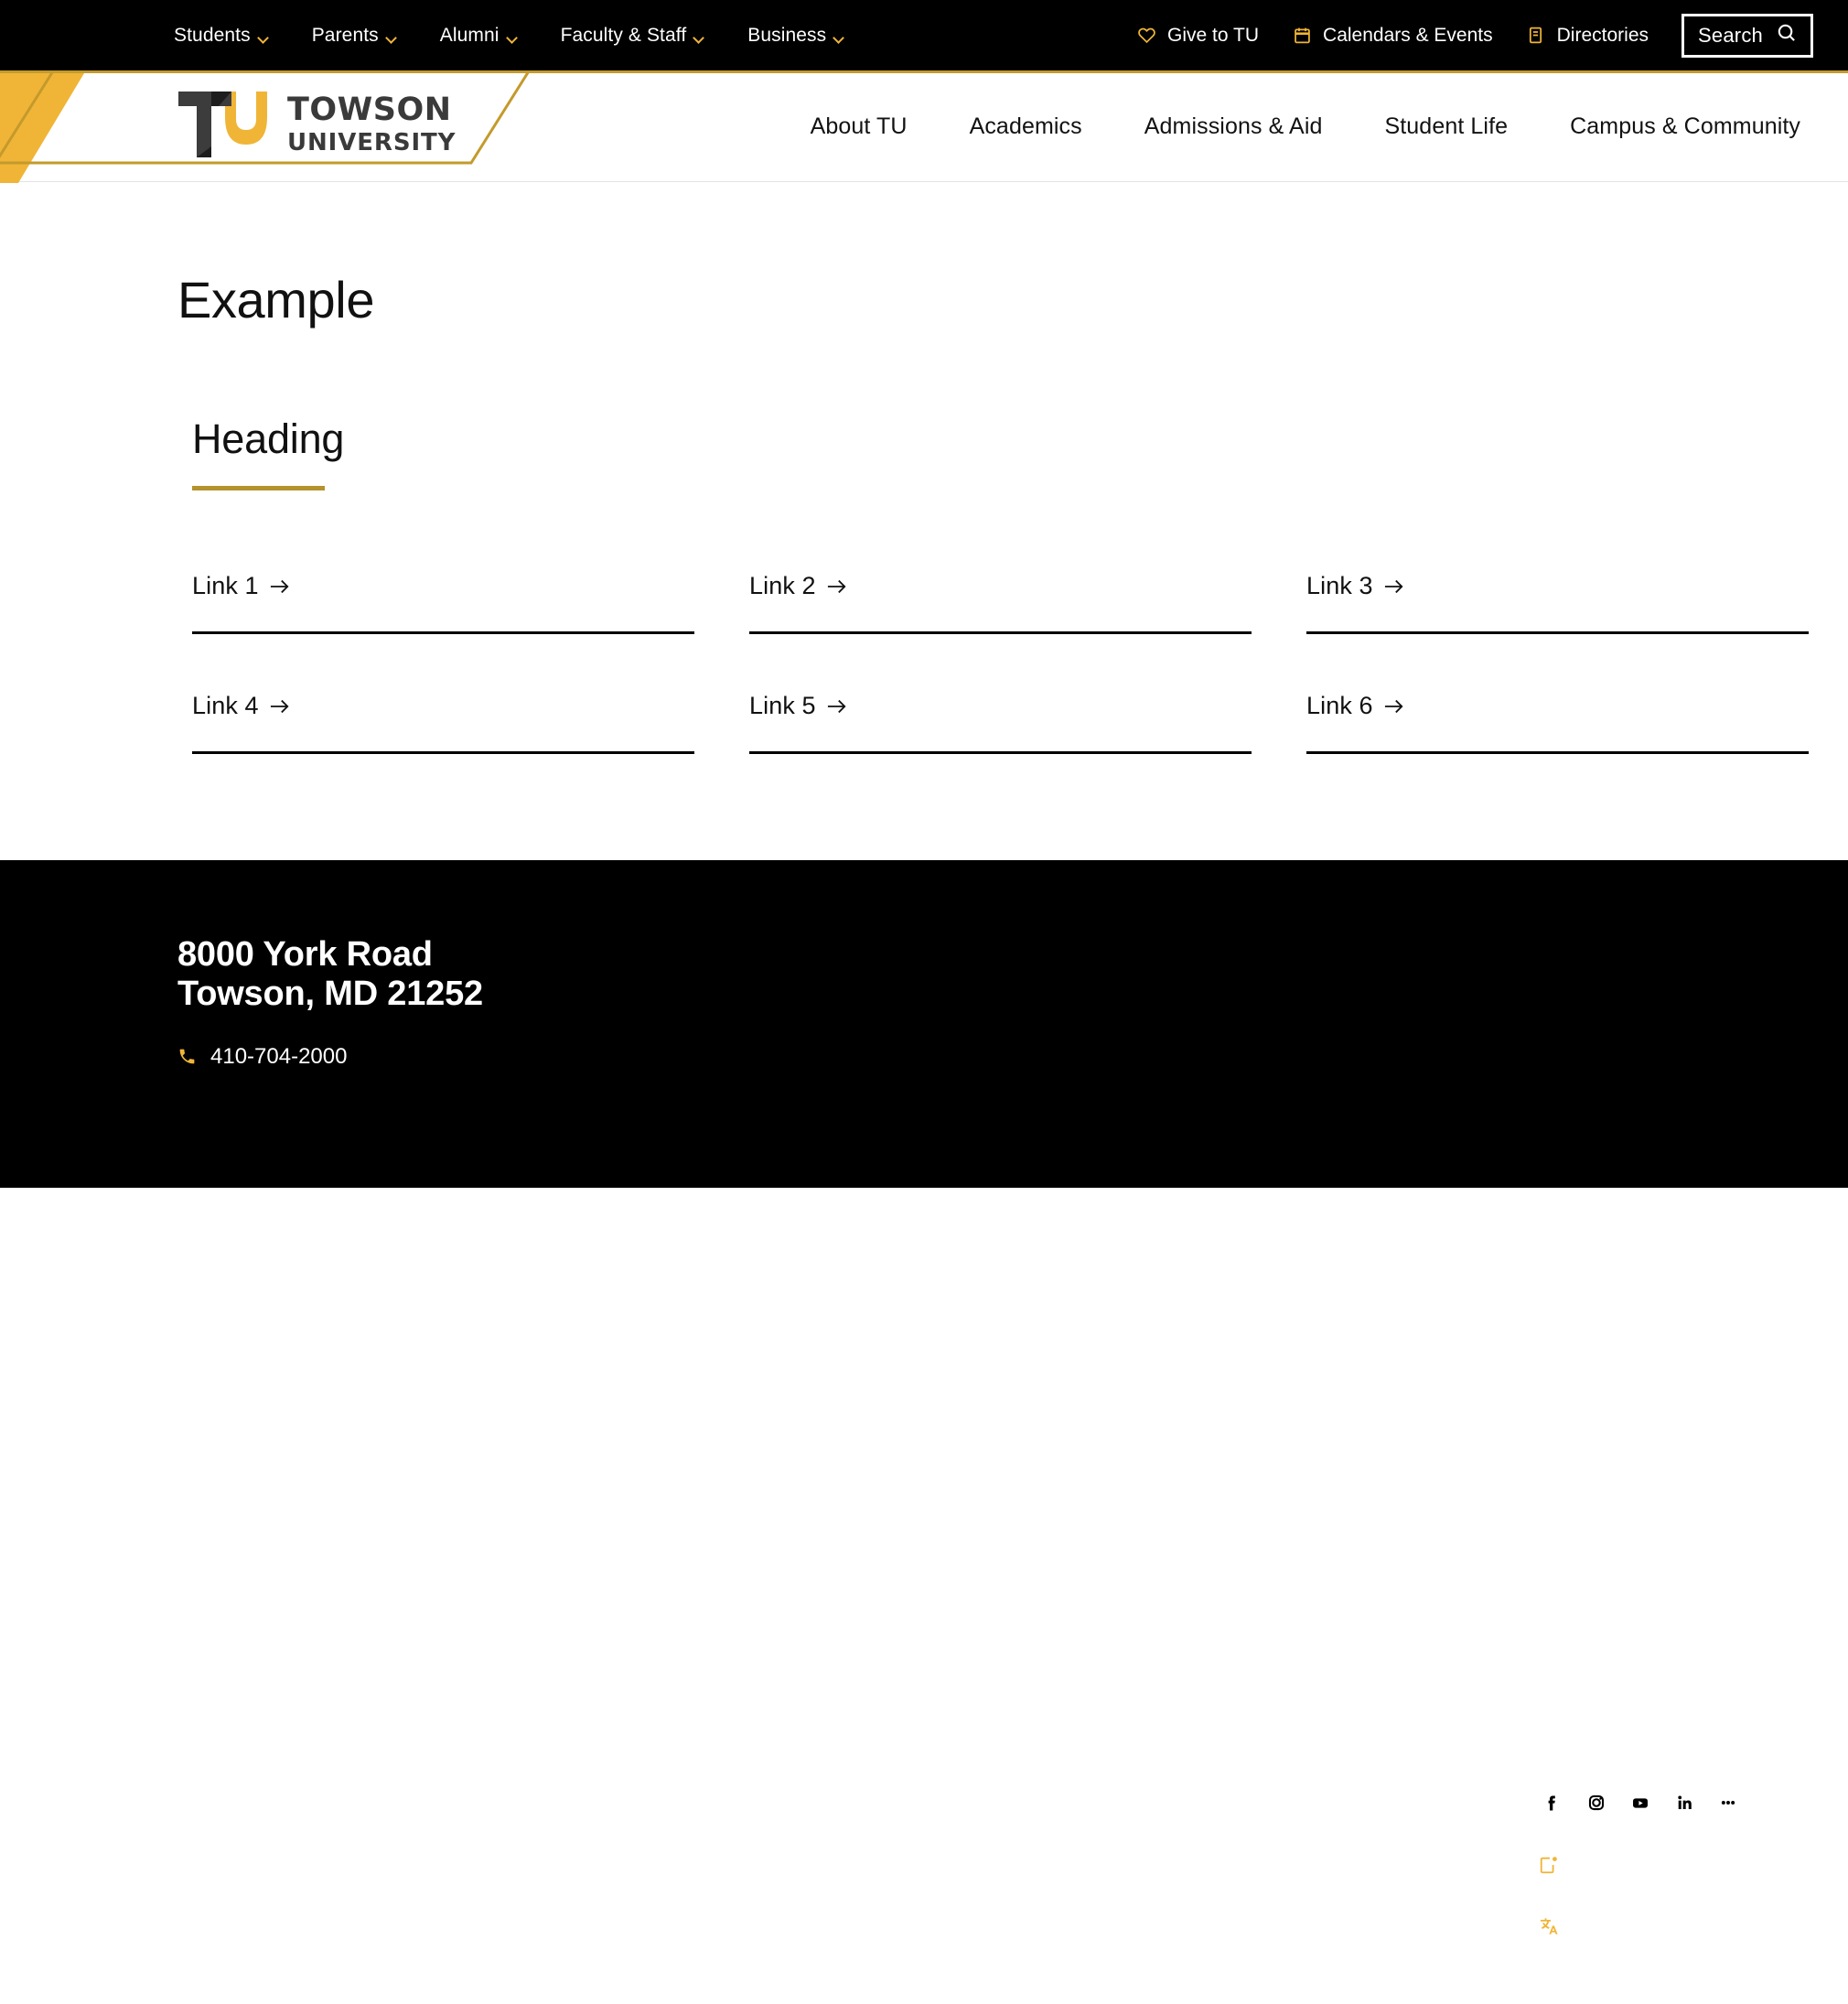 This screenshot has width=1848, height=2004. Describe the element at coordinates (1155, 1814) in the screenshot. I see `footer-link-accessibility: Accessibility` at that location.